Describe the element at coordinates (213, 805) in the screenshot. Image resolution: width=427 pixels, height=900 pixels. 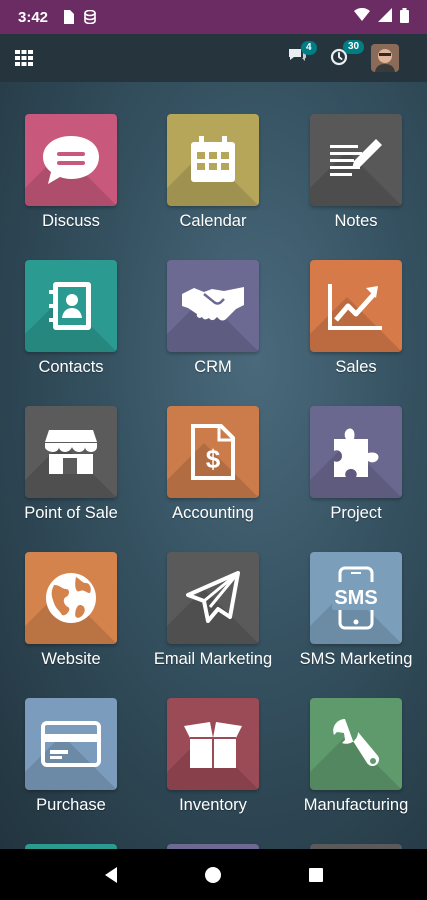
I see `app-label: Inventory` at that location.